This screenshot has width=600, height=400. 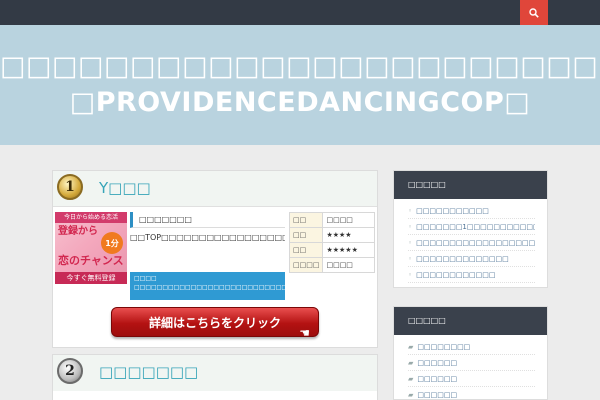 I want to click on ranking-header: 1 Y□□□, so click(x=215, y=189).